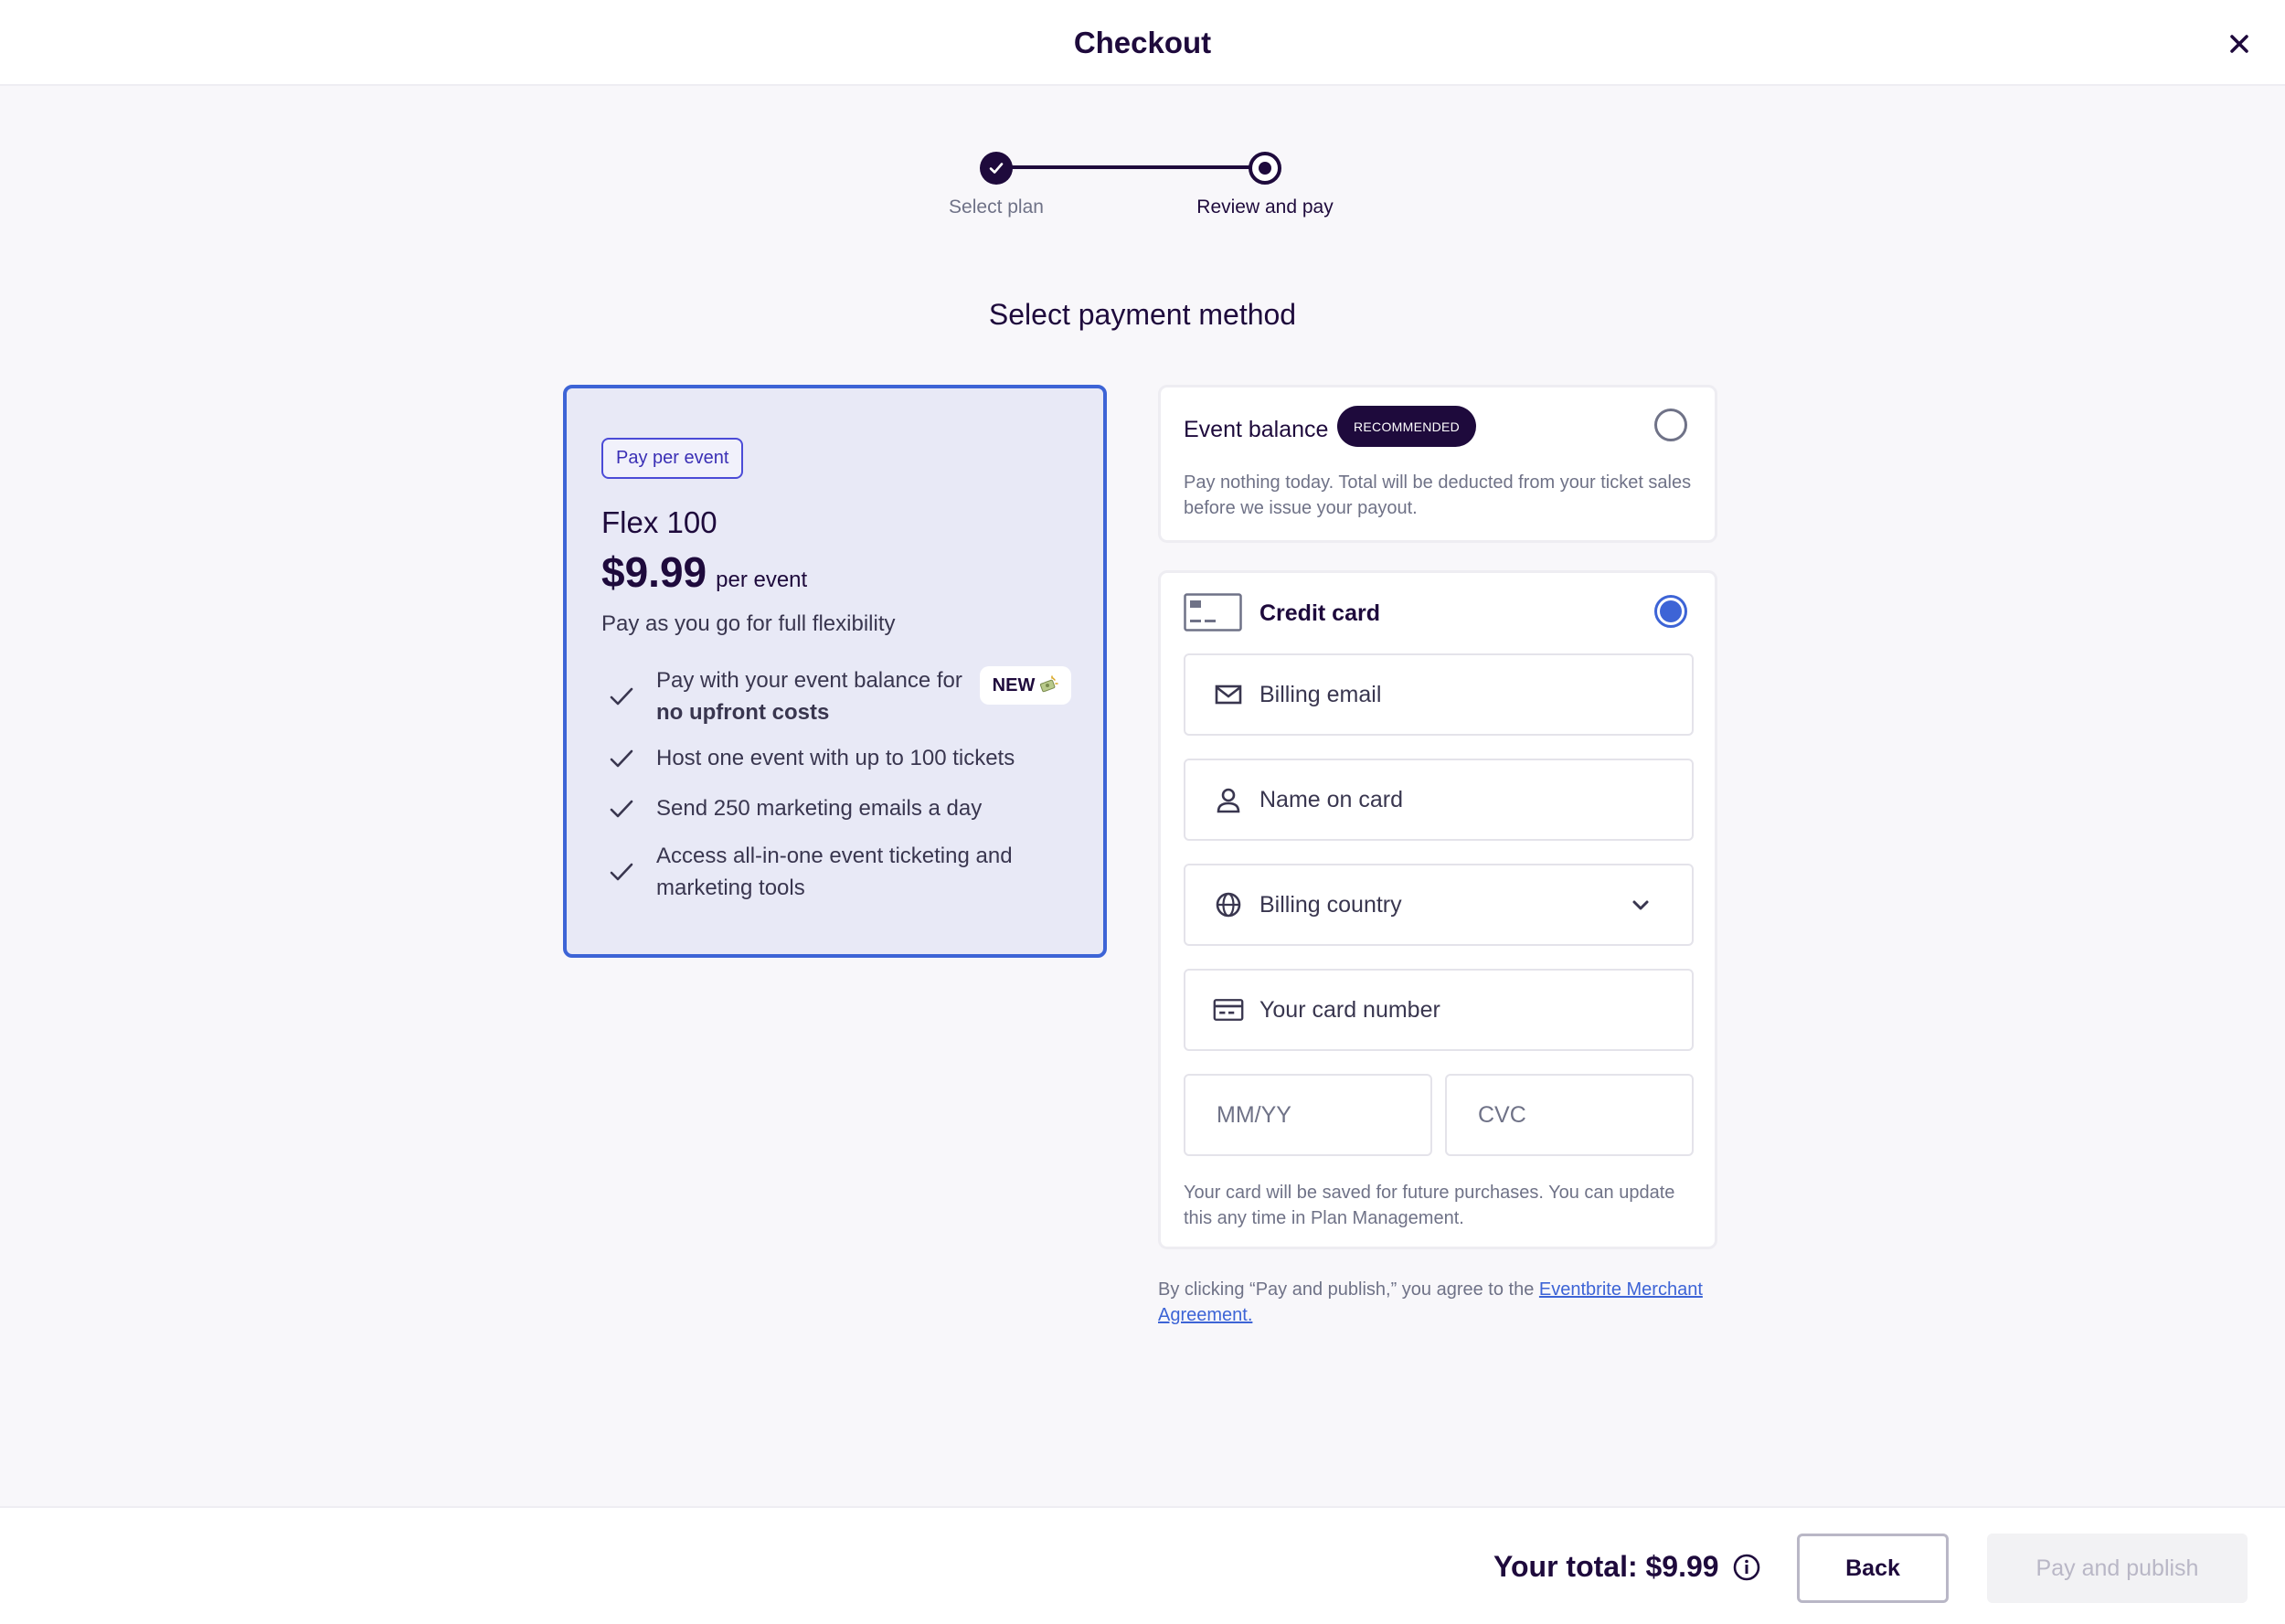  Describe the element at coordinates (1142, 187) in the screenshot. I see `checkout-stepper: Select plan Review and pay` at that location.